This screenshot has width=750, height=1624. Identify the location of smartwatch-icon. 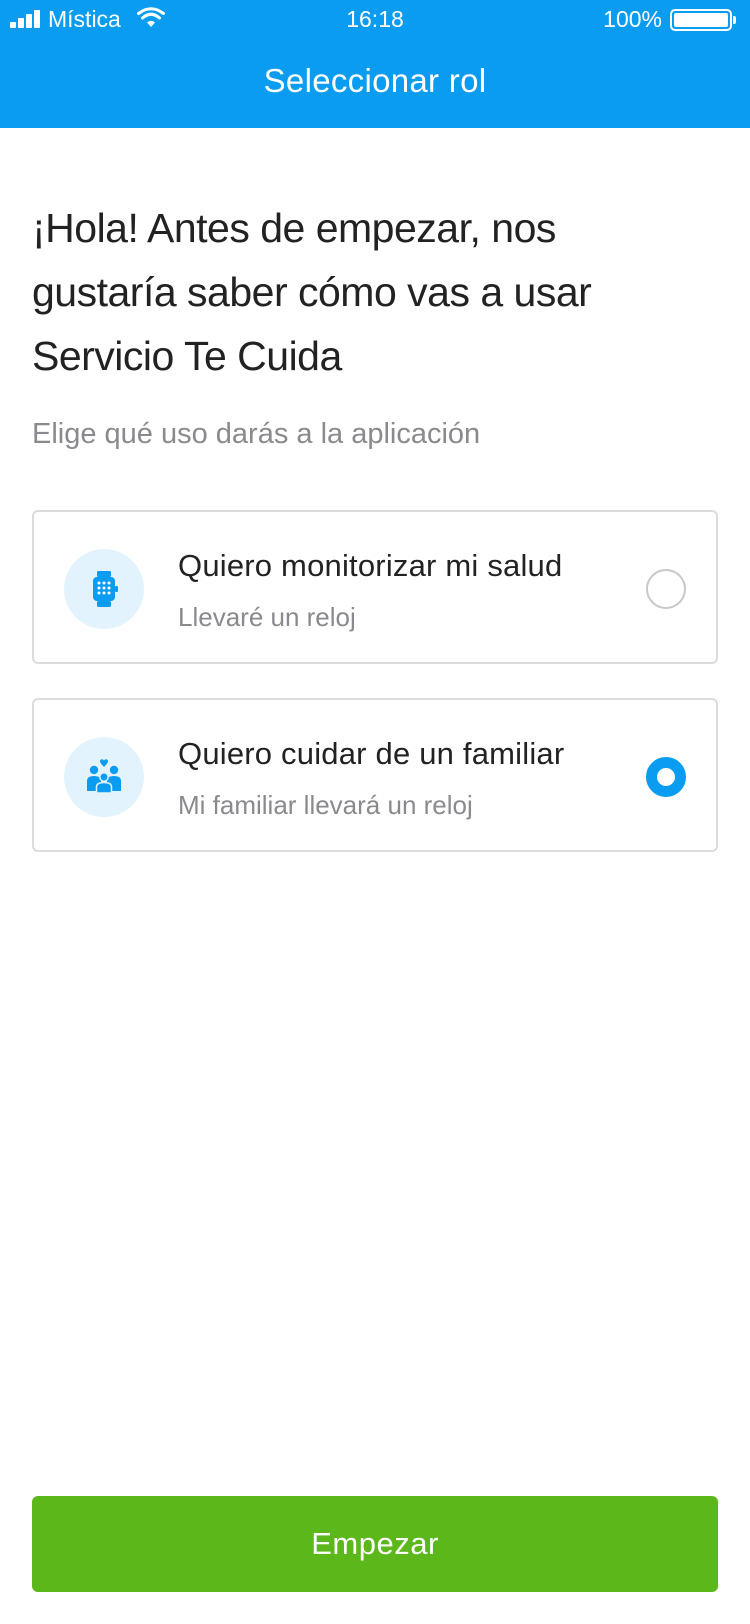
(104, 589).